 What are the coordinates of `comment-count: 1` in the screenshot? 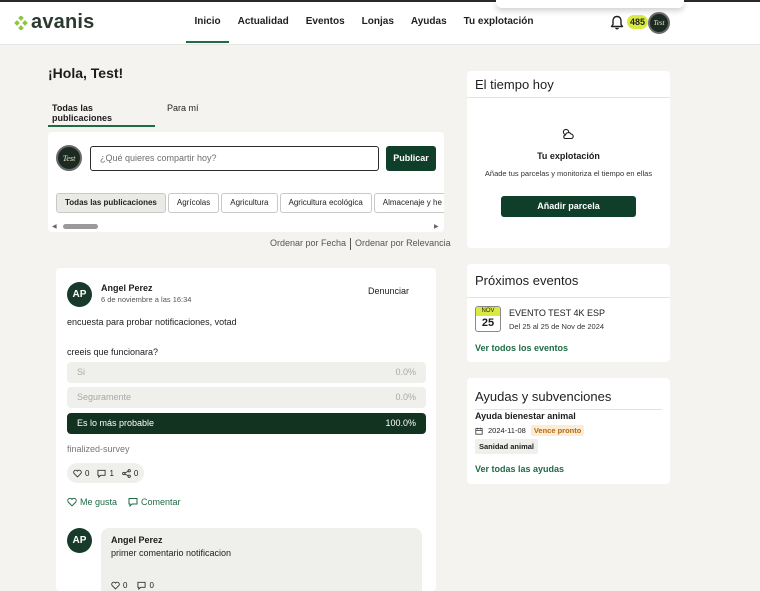 It's located at (111, 473).